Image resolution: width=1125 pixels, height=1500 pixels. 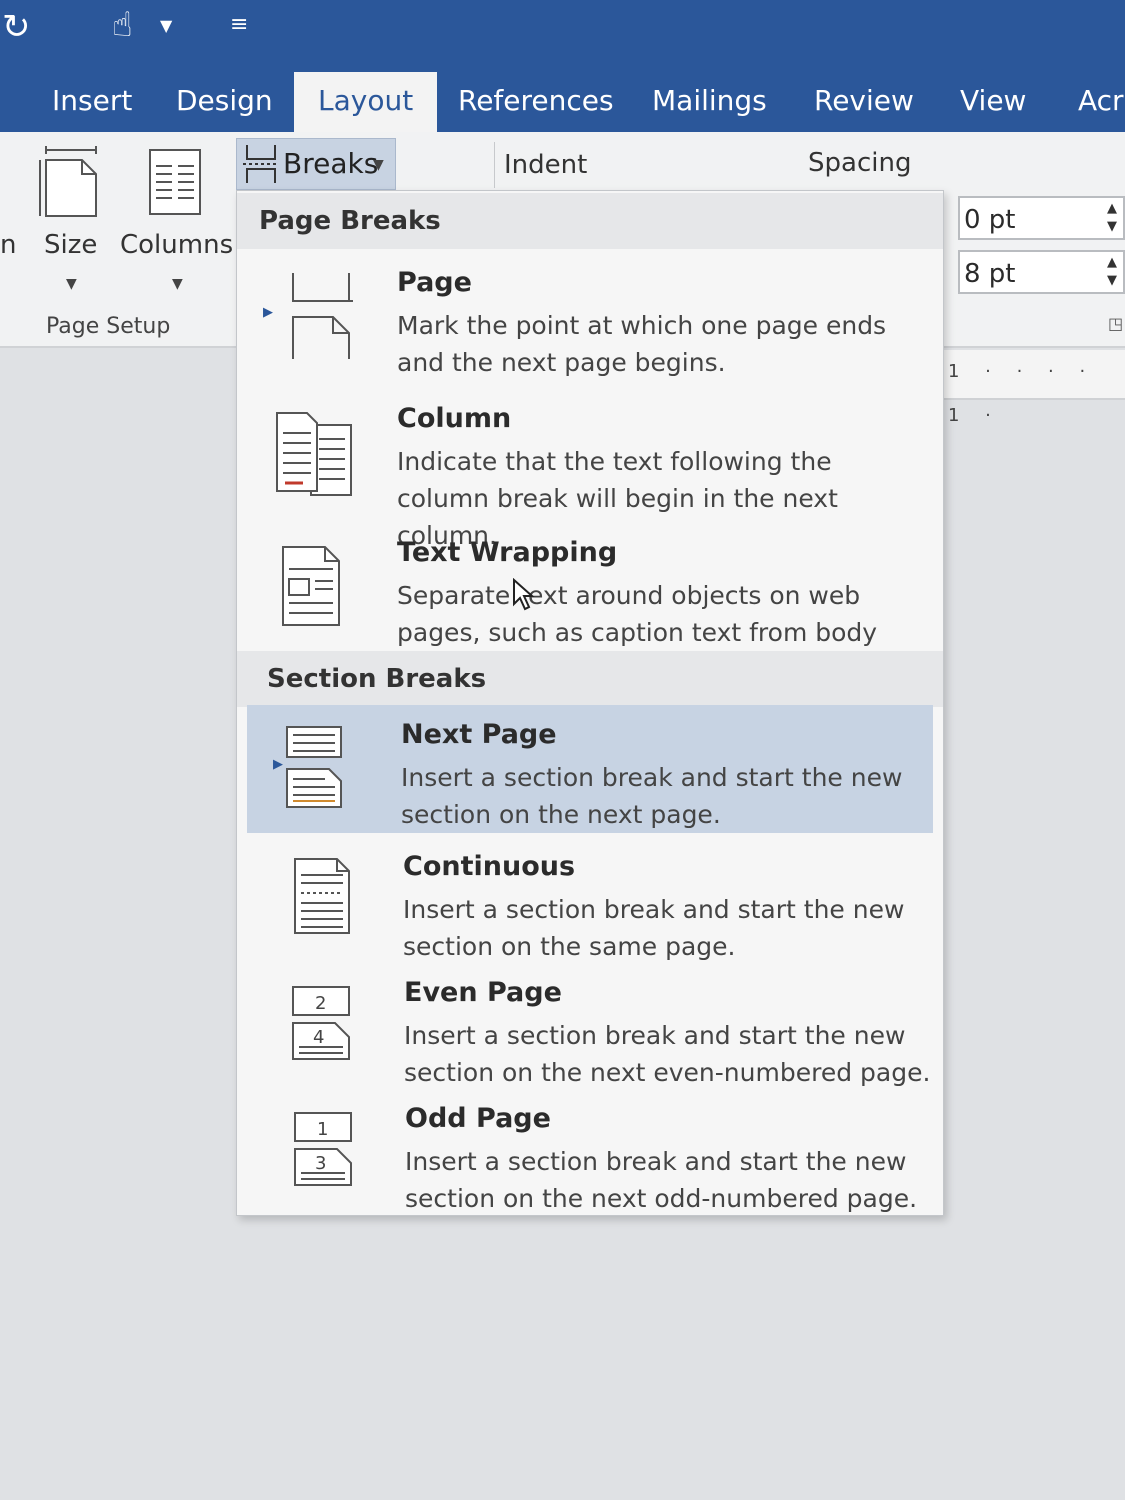 I want to click on odd-icon-top-number: 1, so click(x=322, y=1129).